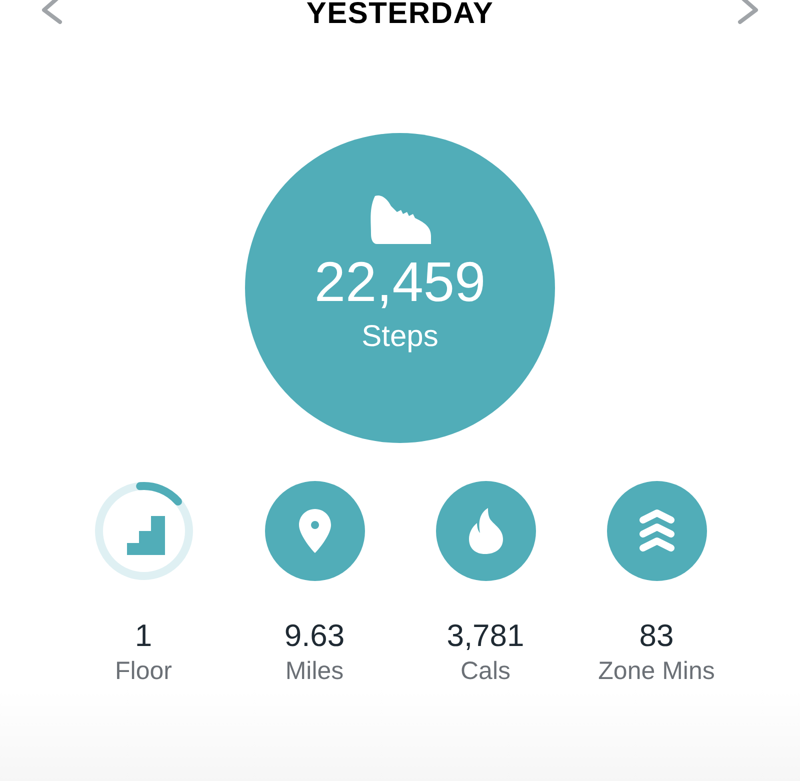  Describe the element at coordinates (486, 531) in the screenshot. I see `flame-icon` at that location.